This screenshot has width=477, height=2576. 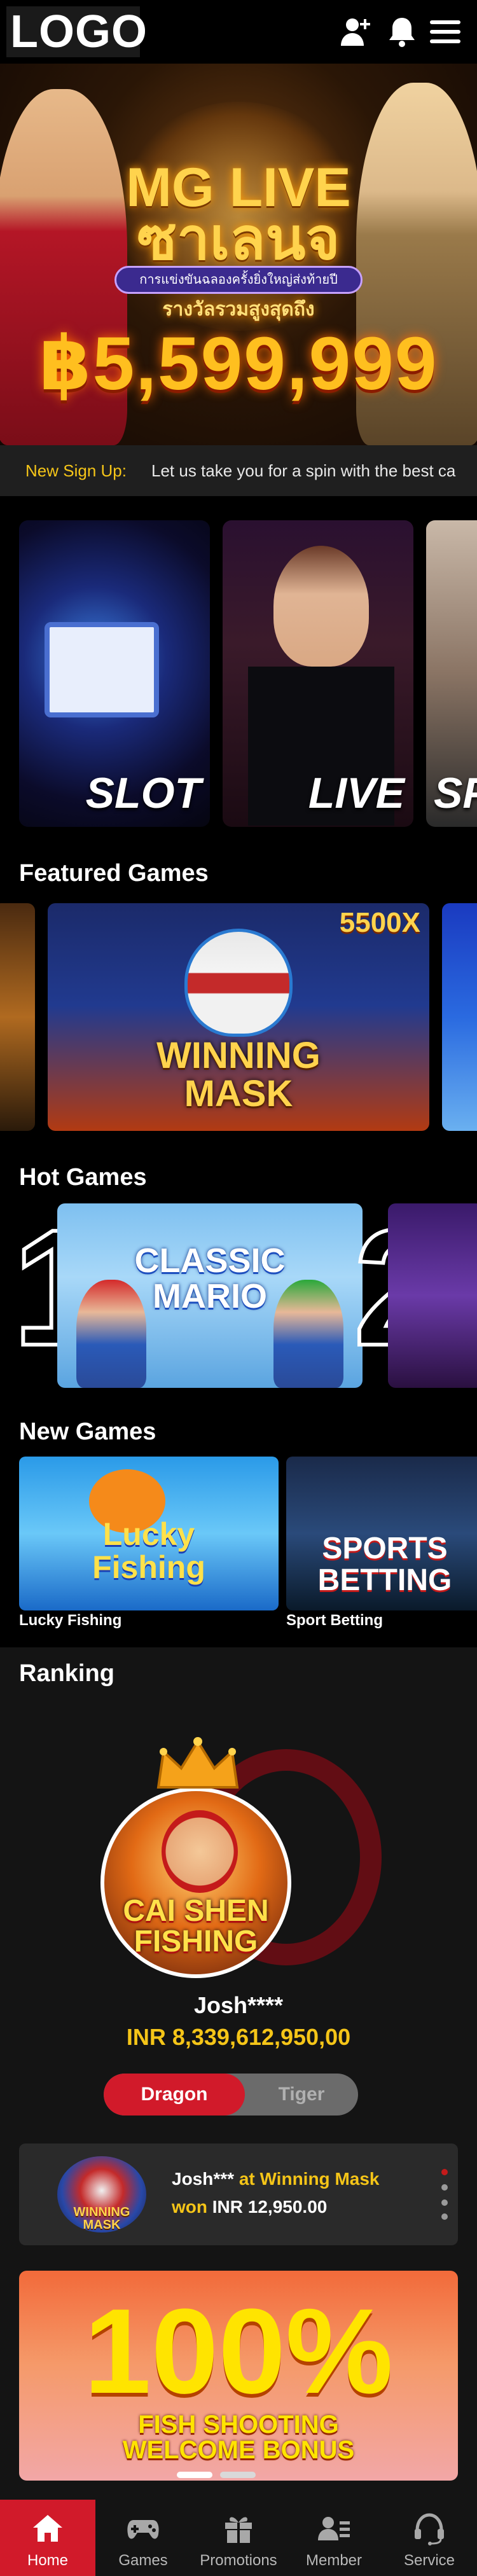 What do you see at coordinates (200, 1851) in the screenshot?
I see `caishen-art` at bounding box center [200, 1851].